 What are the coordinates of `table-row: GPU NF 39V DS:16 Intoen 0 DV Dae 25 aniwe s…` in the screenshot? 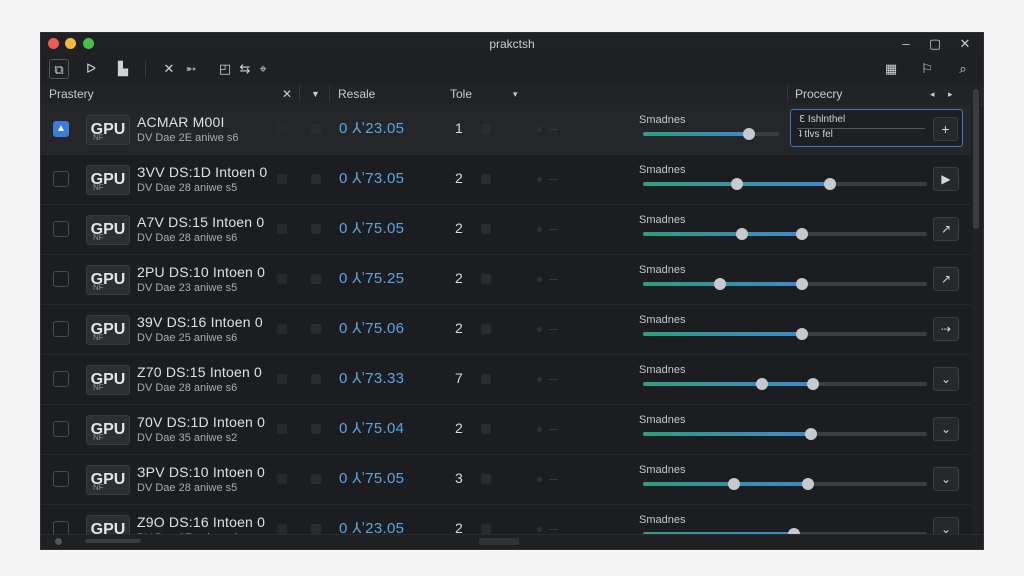 It's located at (506, 330).